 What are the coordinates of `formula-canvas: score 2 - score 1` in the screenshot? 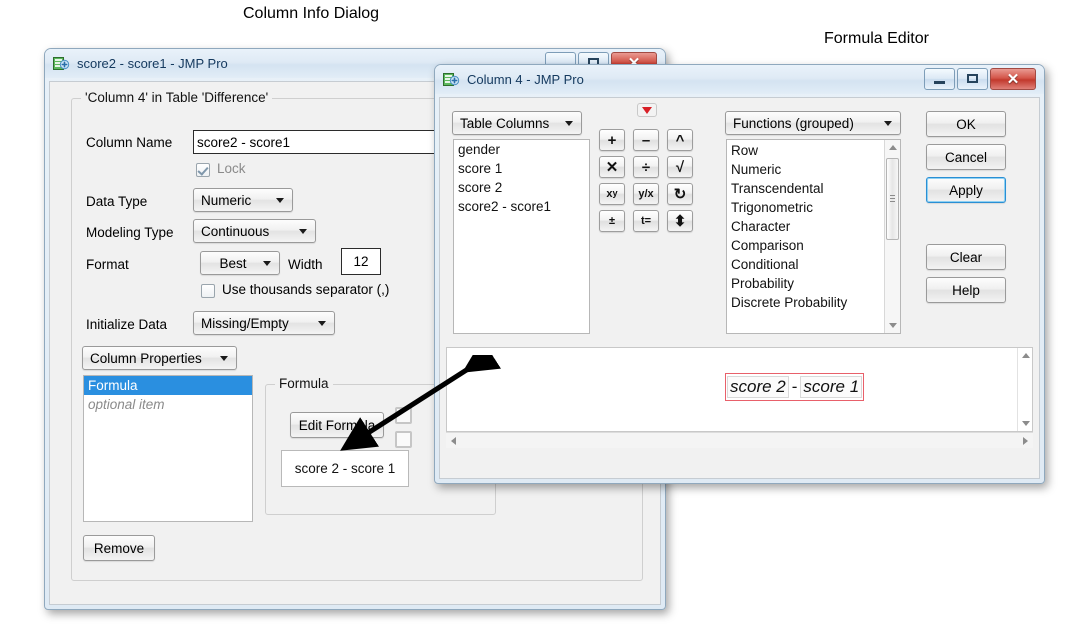 It's located at (739, 389).